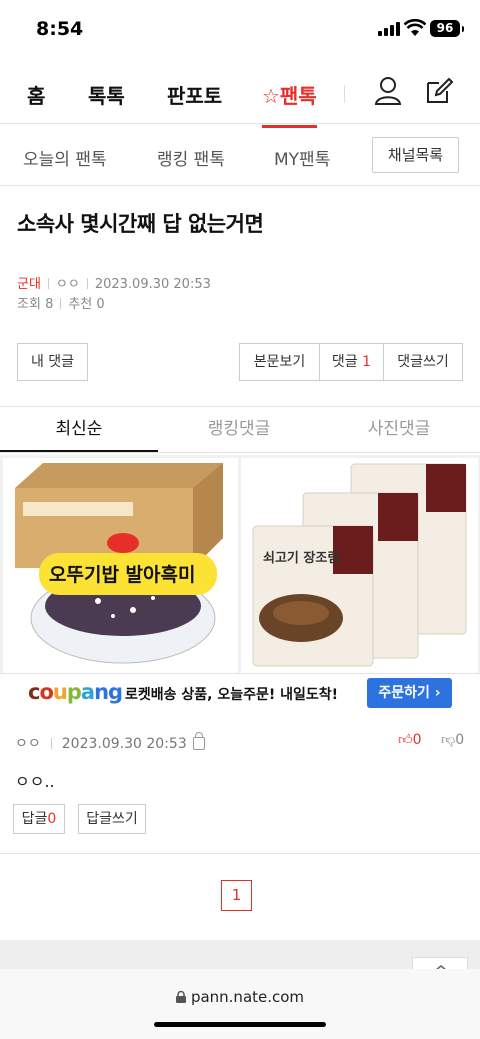 The width and height of the screenshot is (480, 1039). I want to click on comments-count: 1, so click(367, 362).